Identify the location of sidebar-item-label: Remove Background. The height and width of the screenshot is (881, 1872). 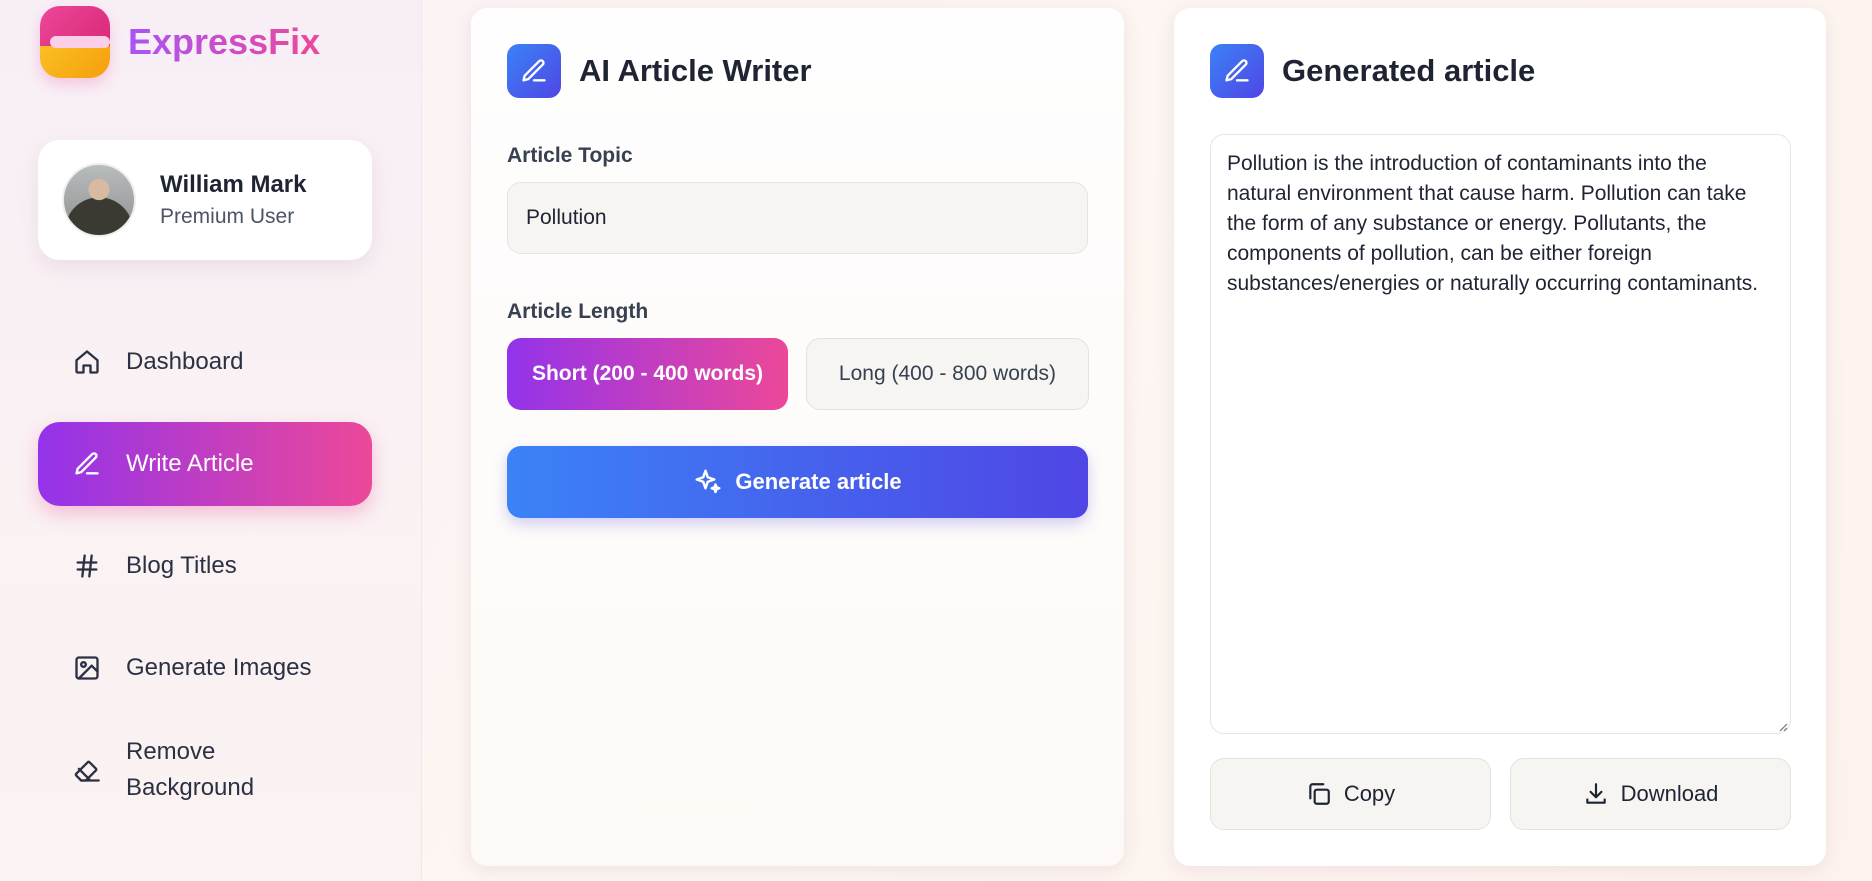
(190, 769).